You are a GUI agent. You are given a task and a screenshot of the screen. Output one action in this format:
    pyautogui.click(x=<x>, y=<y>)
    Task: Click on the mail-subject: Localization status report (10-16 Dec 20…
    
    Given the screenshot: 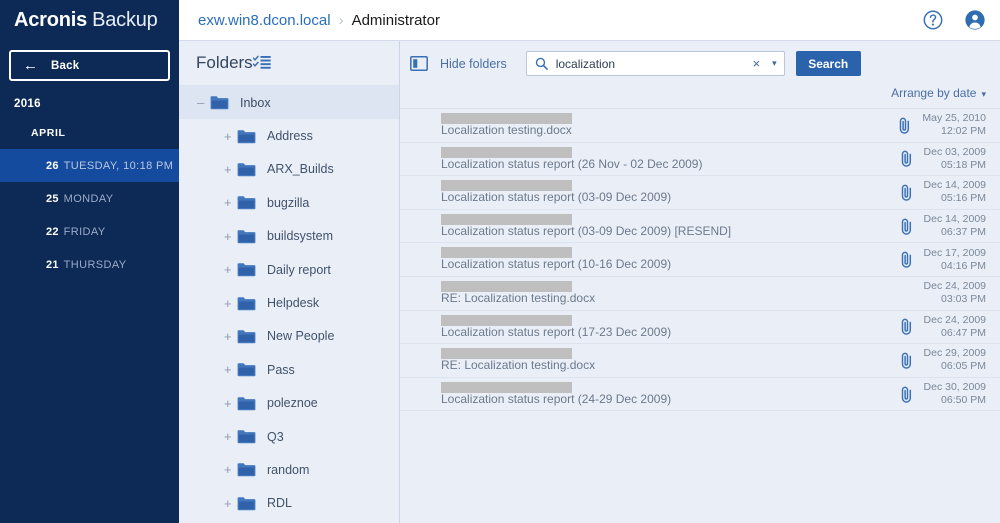 What is the action you would take?
    pyautogui.click(x=556, y=264)
    